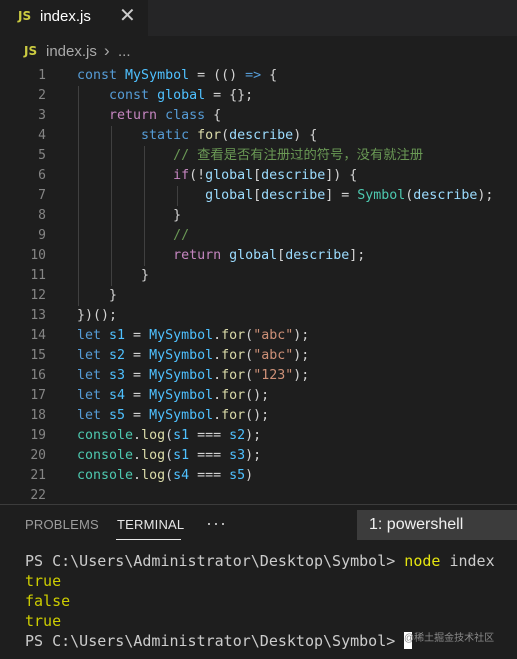  What do you see at coordinates (38, 455) in the screenshot?
I see `line-number: 20` at bounding box center [38, 455].